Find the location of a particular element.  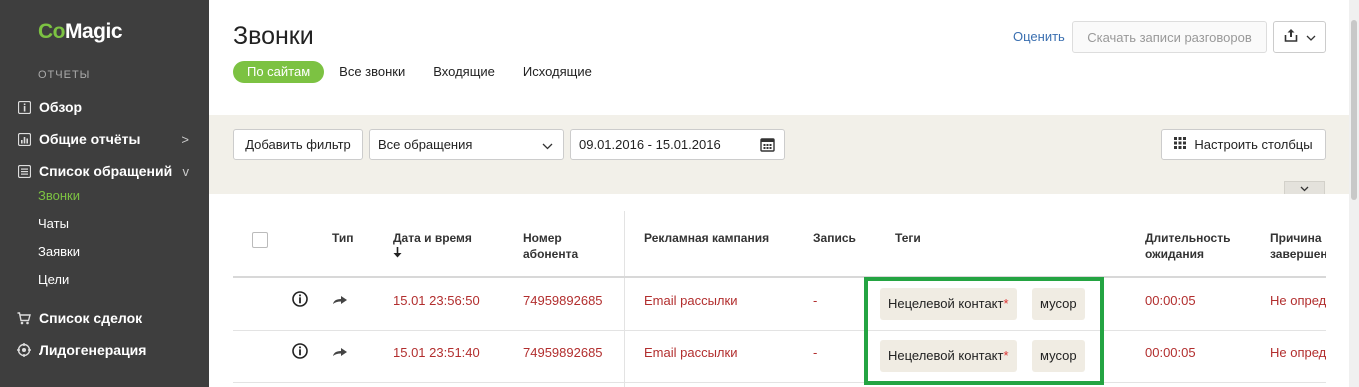

tab-outgoing: Исходящие is located at coordinates (557, 72).